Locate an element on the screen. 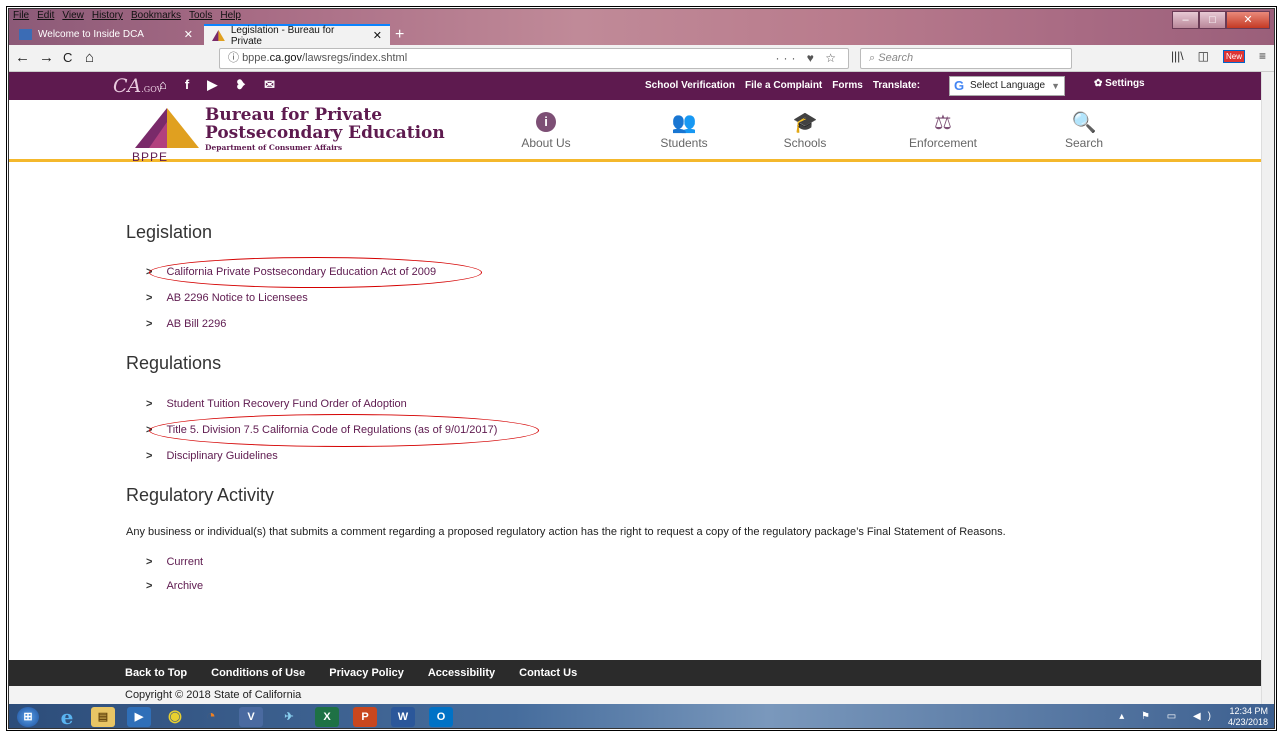 The image size is (1283, 737). hamburger-menu-icon: ≡ is located at coordinates (1262, 56).